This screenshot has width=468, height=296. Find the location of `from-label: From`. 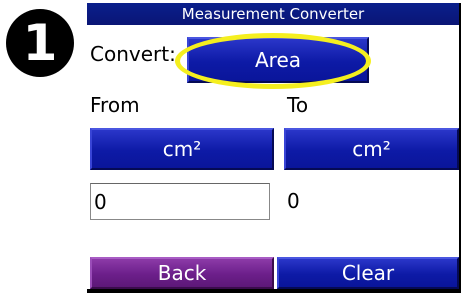

from-label: From is located at coordinates (115, 105).